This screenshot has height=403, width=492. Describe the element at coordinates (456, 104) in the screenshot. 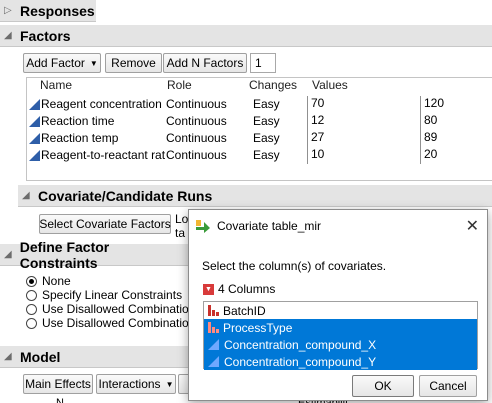

I see `factor-high-value: 120` at that location.